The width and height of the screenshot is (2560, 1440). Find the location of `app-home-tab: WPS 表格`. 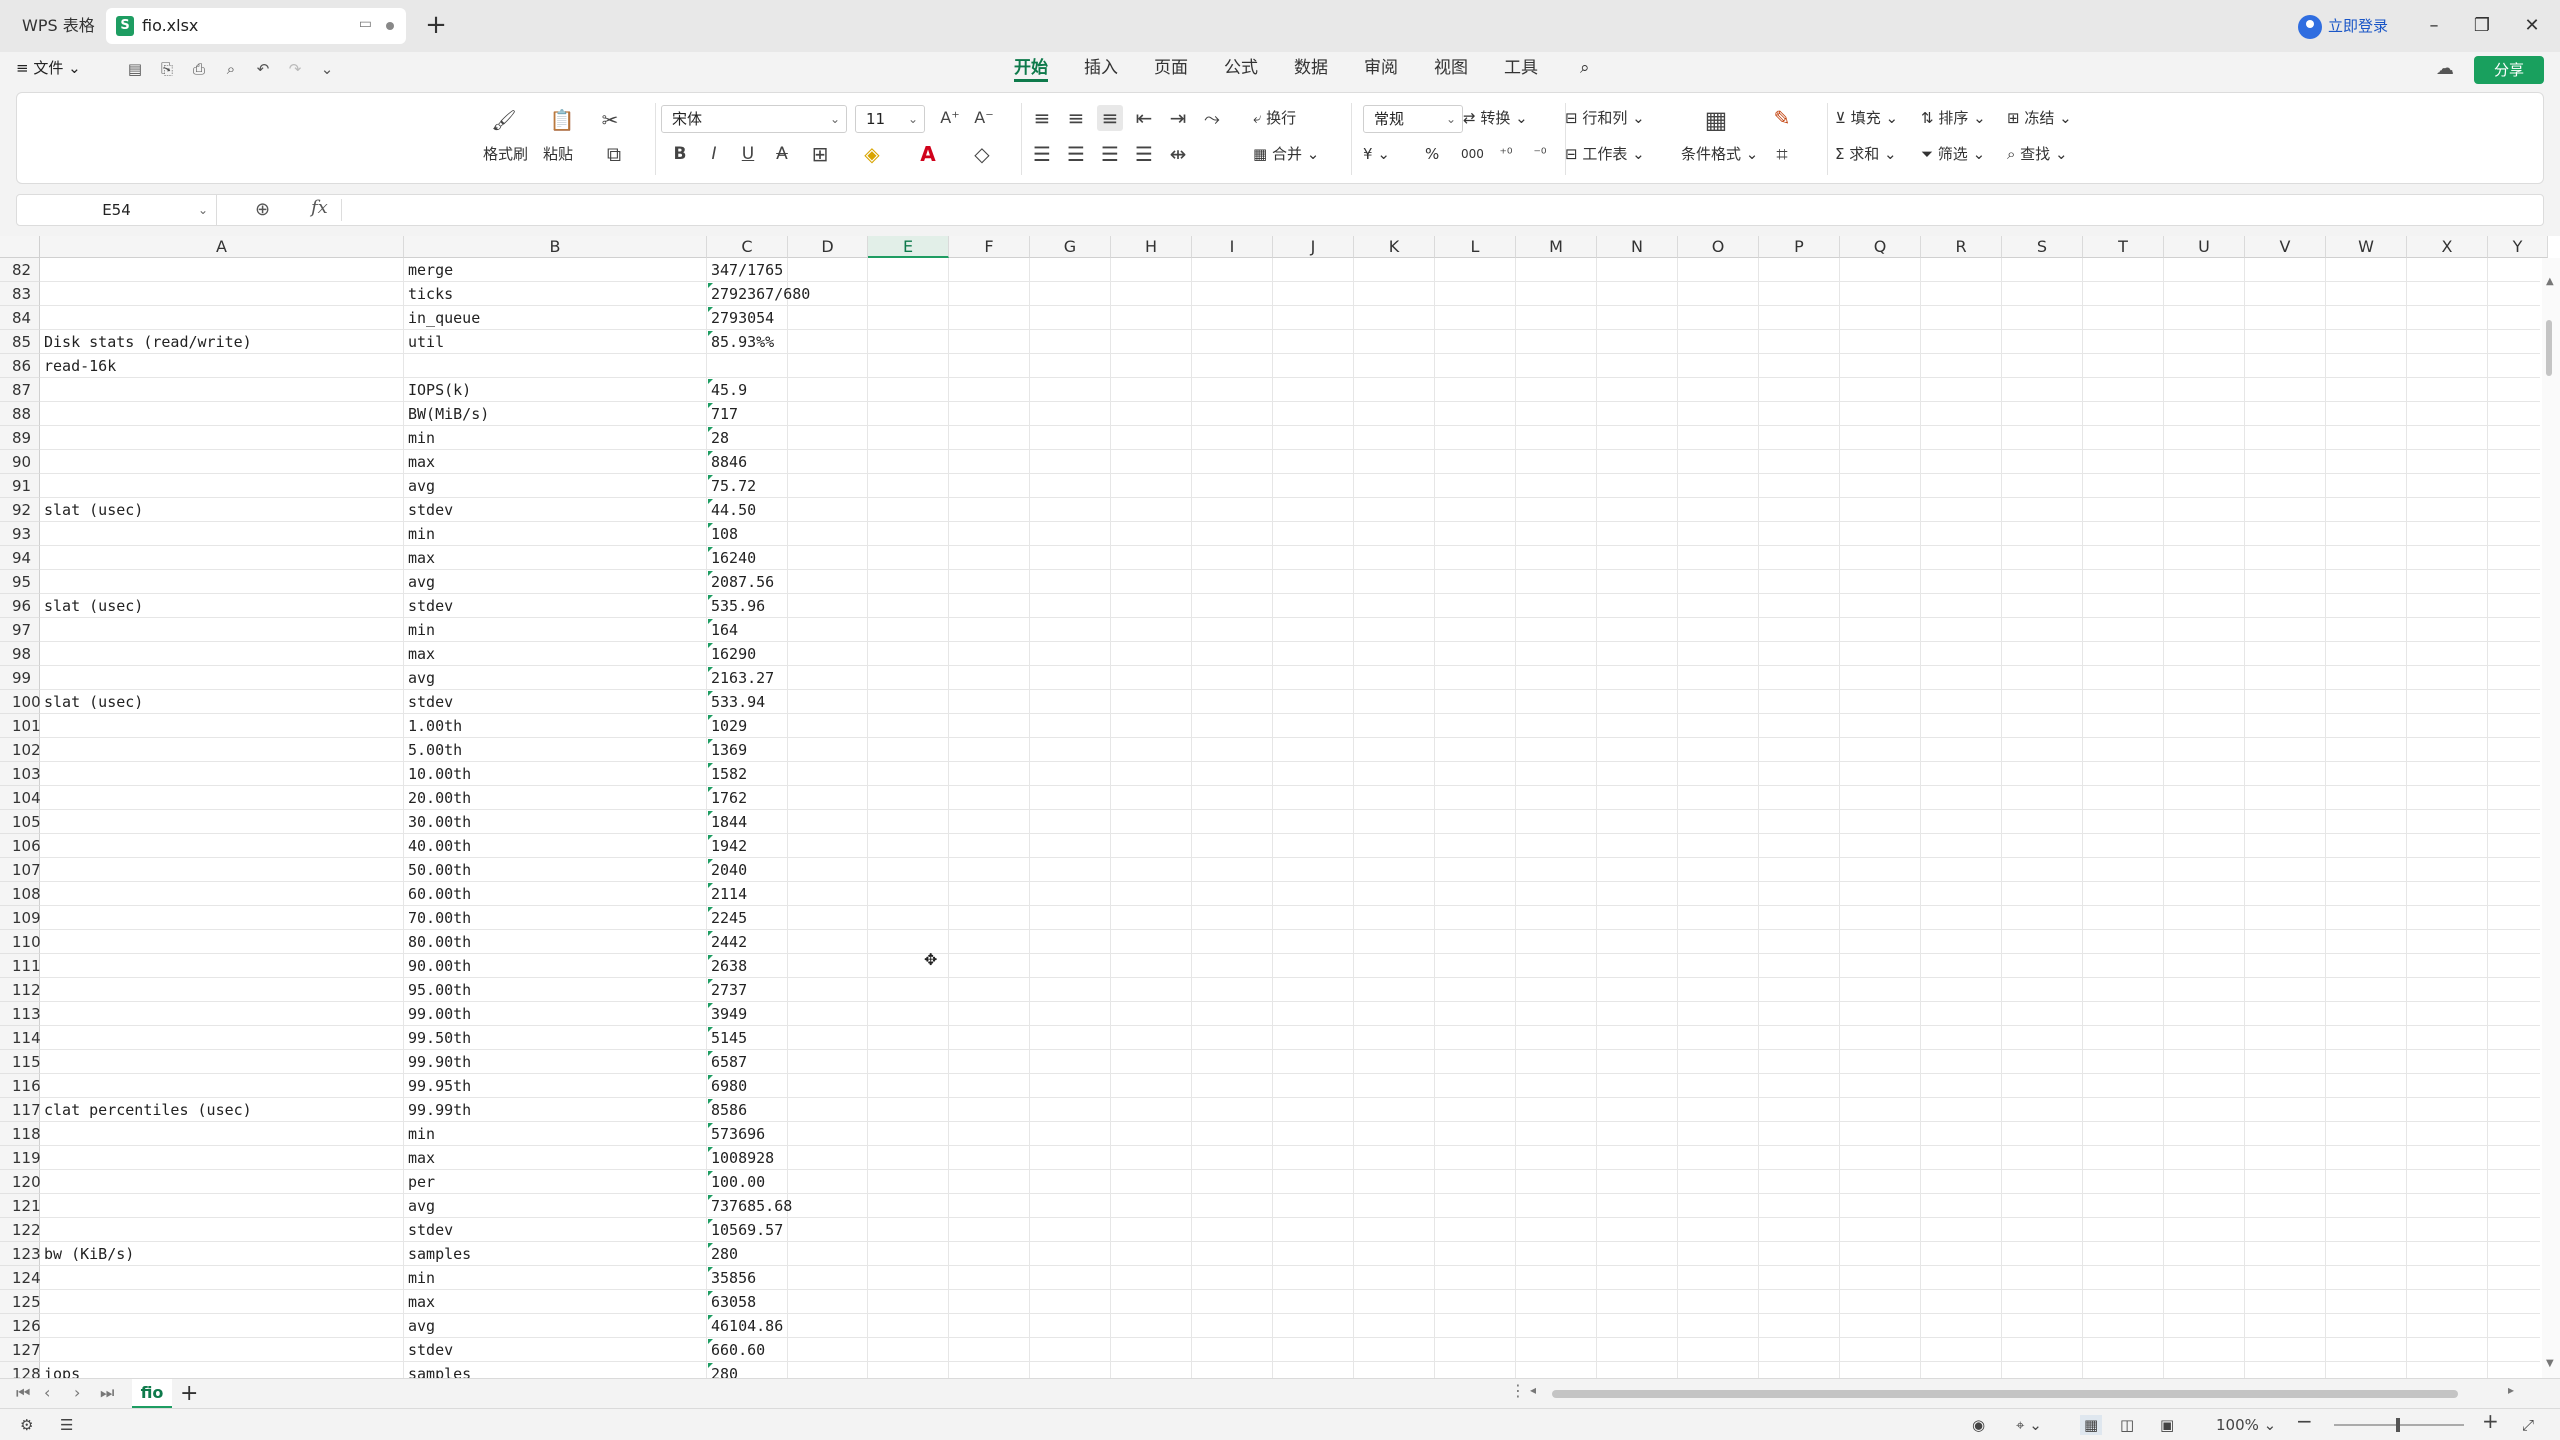

app-home-tab: WPS 表格 is located at coordinates (58, 26).